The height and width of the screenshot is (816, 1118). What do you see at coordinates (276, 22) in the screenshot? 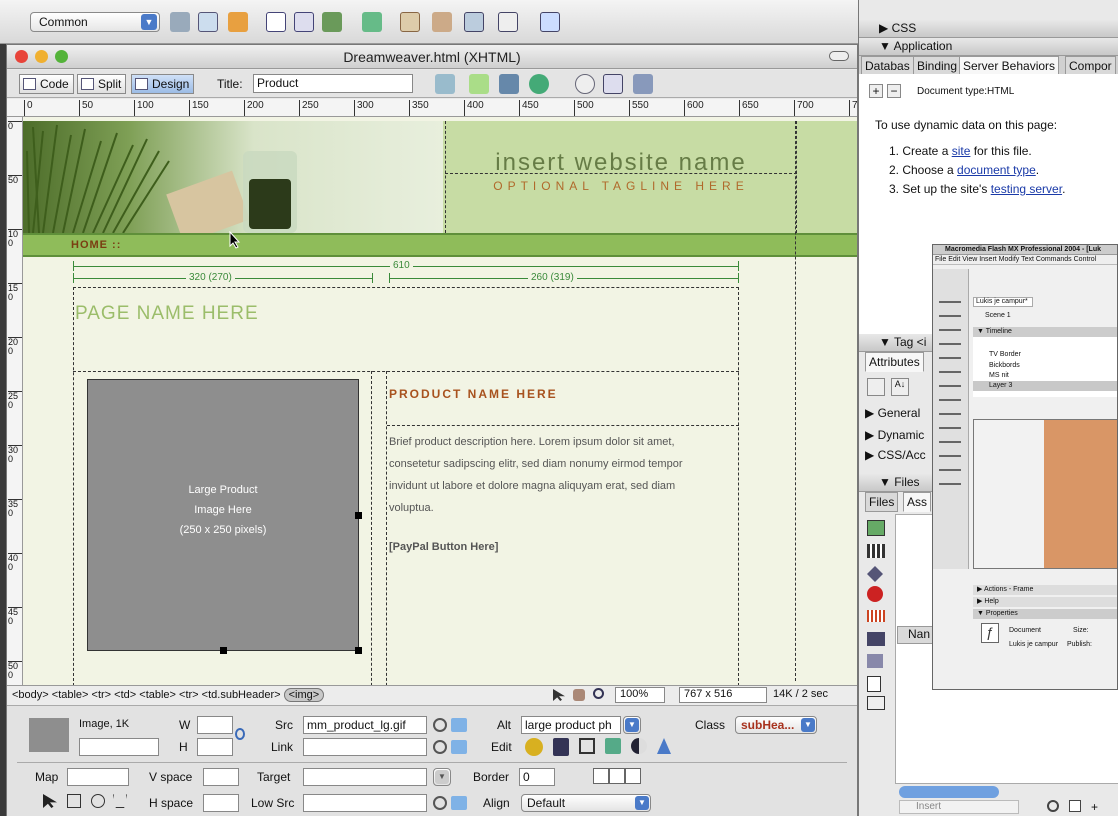
I see `table-icon` at bounding box center [276, 22].